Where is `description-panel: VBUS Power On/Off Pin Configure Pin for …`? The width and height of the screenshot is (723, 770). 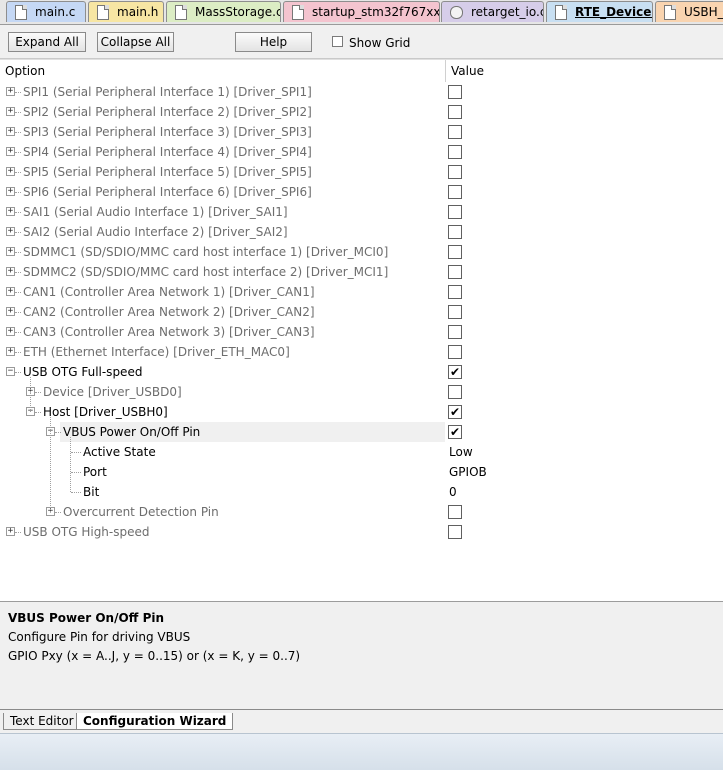 description-panel: VBUS Power On/Off Pin Configure Pin for … is located at coordinates (361, 655).